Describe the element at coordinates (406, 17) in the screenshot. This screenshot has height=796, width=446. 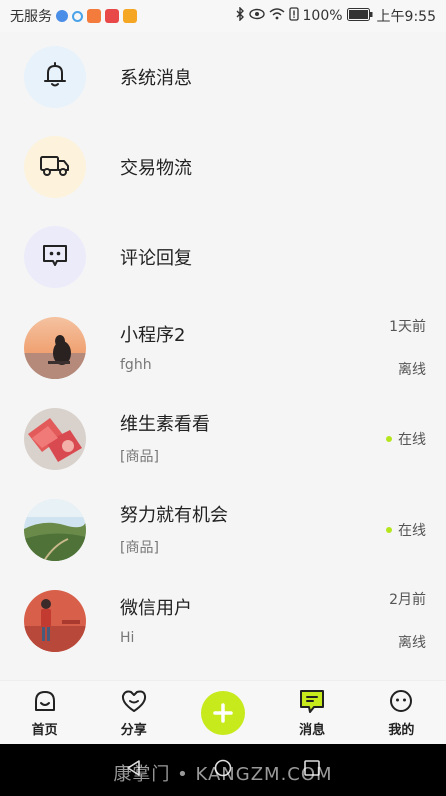
I see `clock-time: 上午9:55` at that location.